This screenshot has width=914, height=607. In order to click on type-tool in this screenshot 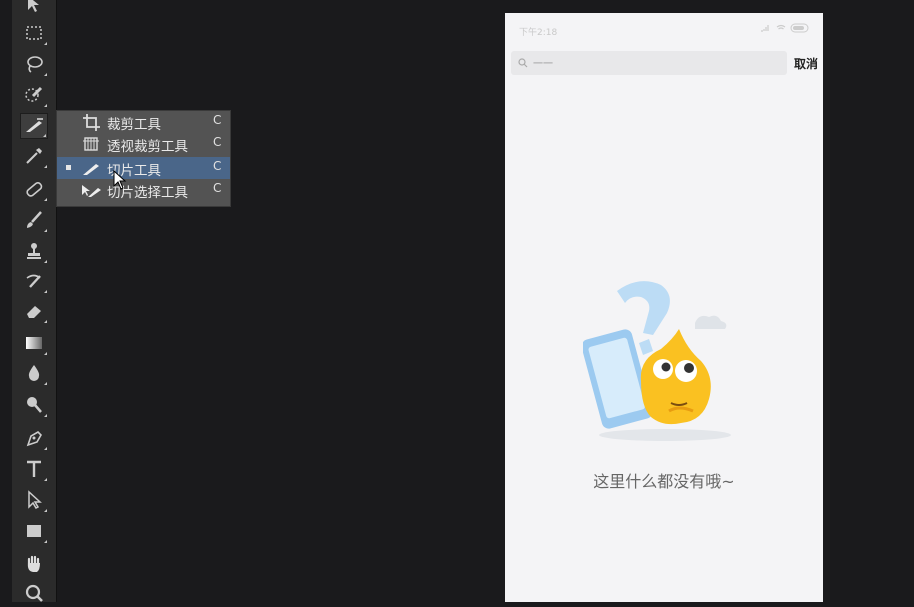, I will do `click(34, 469)`.